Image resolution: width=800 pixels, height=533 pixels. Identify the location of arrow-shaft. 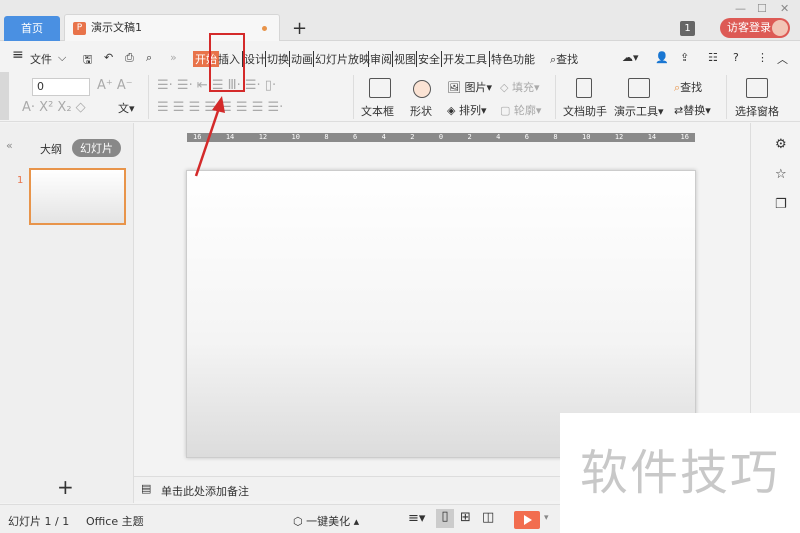
(207, 142).